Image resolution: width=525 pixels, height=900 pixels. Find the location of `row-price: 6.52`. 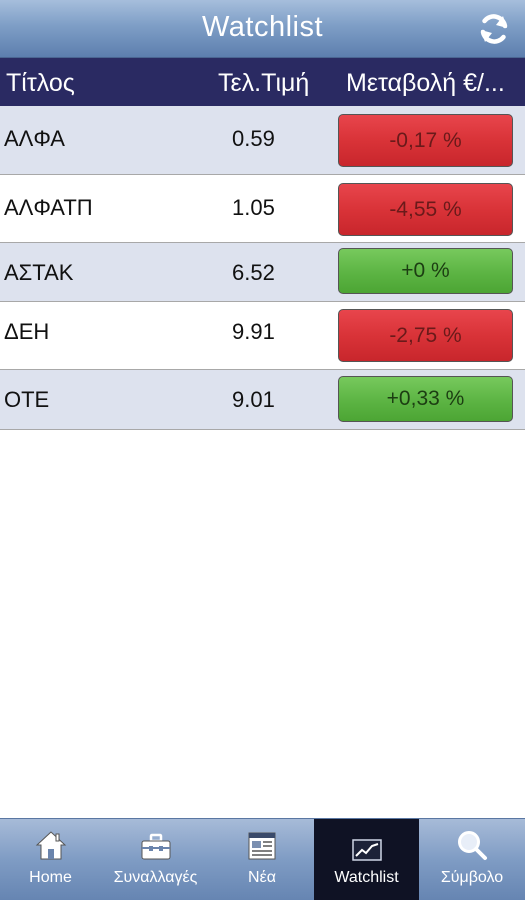

row-price: 6.52 is located at coordinates (253, 272).